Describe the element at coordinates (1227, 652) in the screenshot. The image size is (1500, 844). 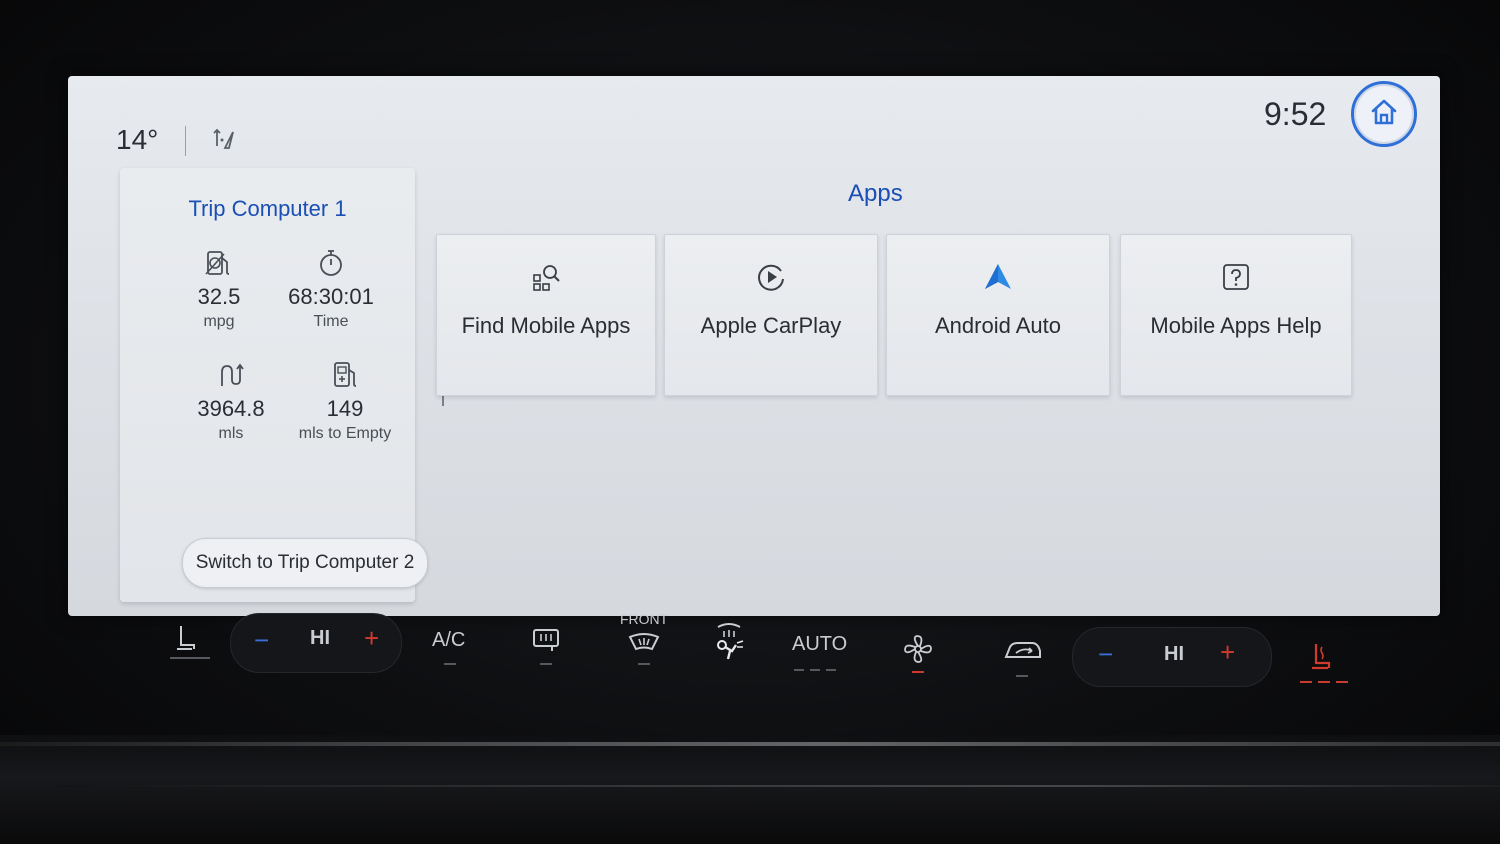
I see `passenger-temp-plus-button: +` at that location.